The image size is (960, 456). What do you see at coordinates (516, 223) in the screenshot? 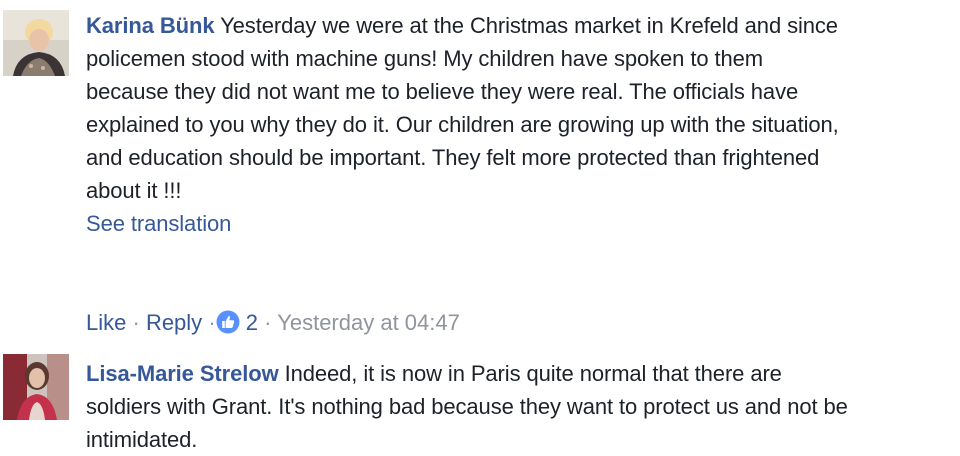
I see `see-translation-link: See translation` at bounding box center [516, 223].